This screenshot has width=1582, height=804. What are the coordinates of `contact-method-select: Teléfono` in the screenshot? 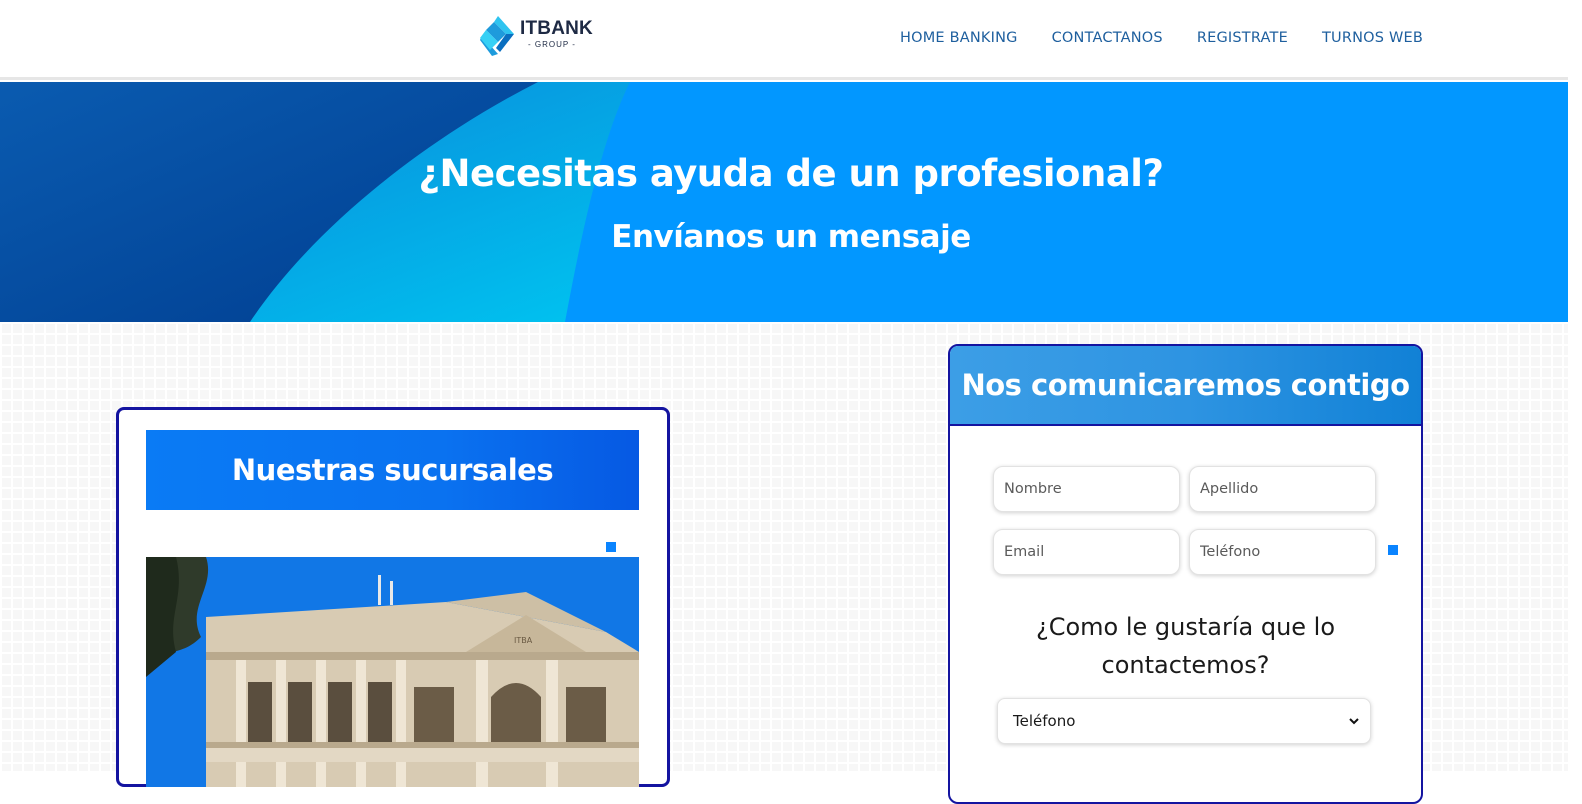 It's located at (1184, 721).